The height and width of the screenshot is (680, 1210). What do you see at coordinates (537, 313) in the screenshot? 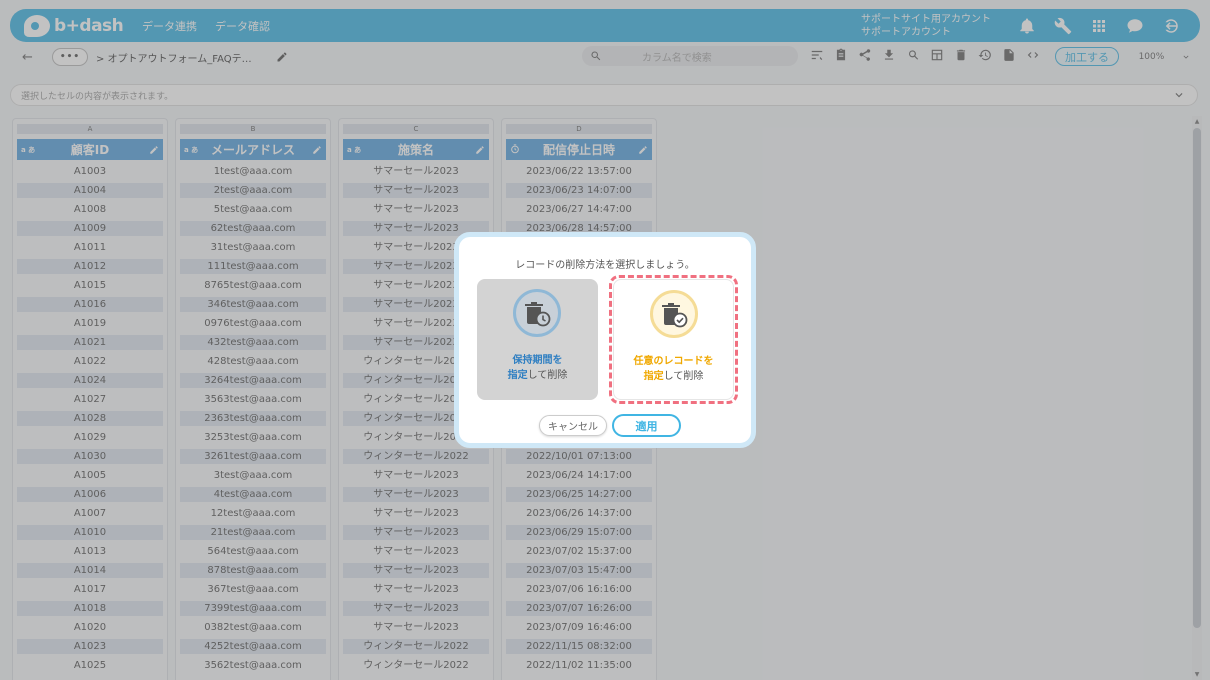
I see `trash-clock-icon` at bounding box center [537, 313].